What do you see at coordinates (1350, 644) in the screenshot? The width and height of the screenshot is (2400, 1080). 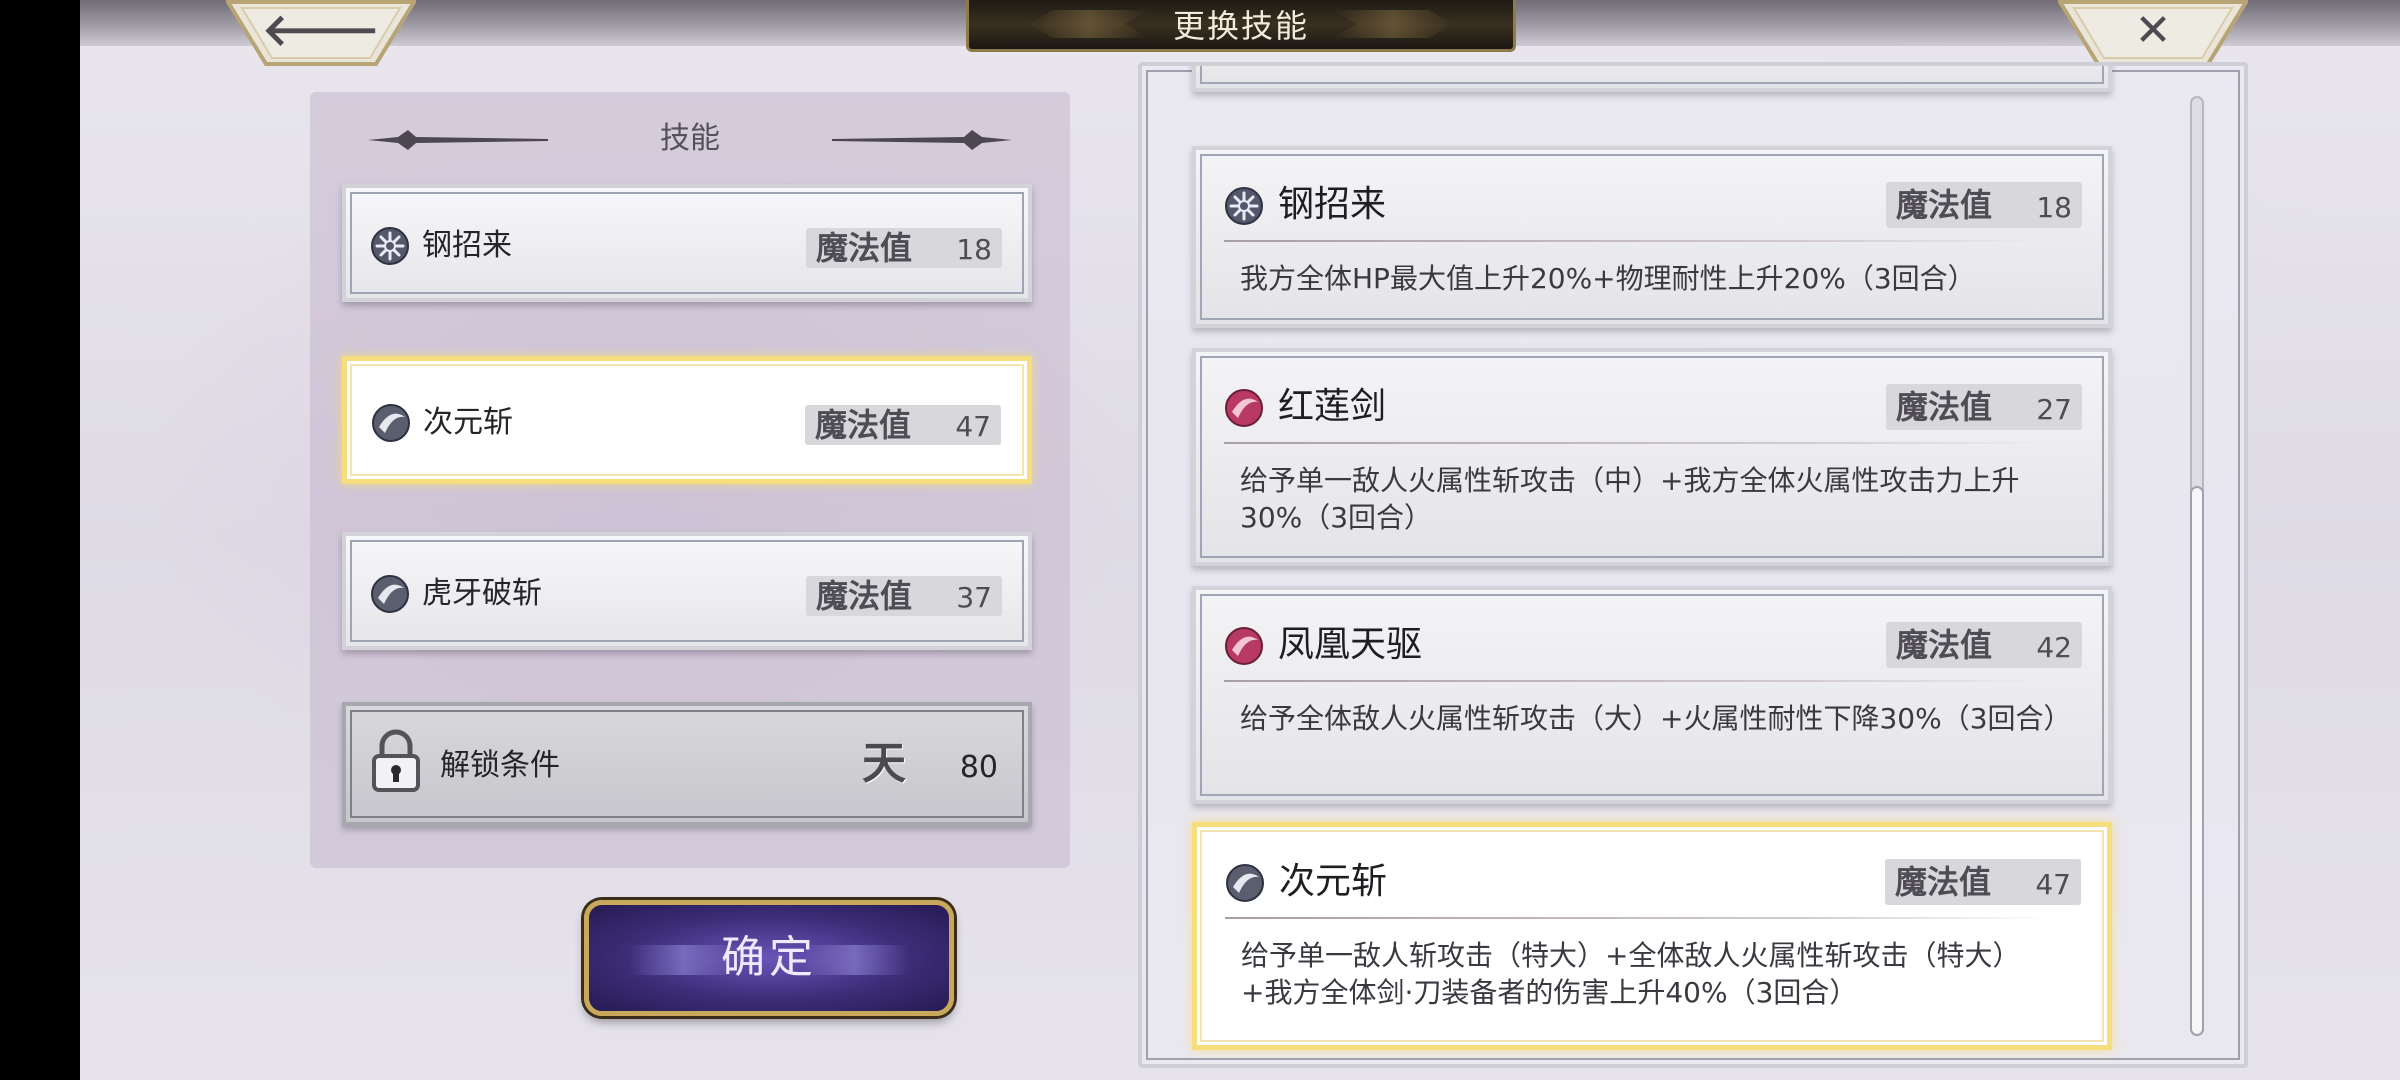 I see `skill-name: 凤凰天驱` at bounding box center [1350, 644].